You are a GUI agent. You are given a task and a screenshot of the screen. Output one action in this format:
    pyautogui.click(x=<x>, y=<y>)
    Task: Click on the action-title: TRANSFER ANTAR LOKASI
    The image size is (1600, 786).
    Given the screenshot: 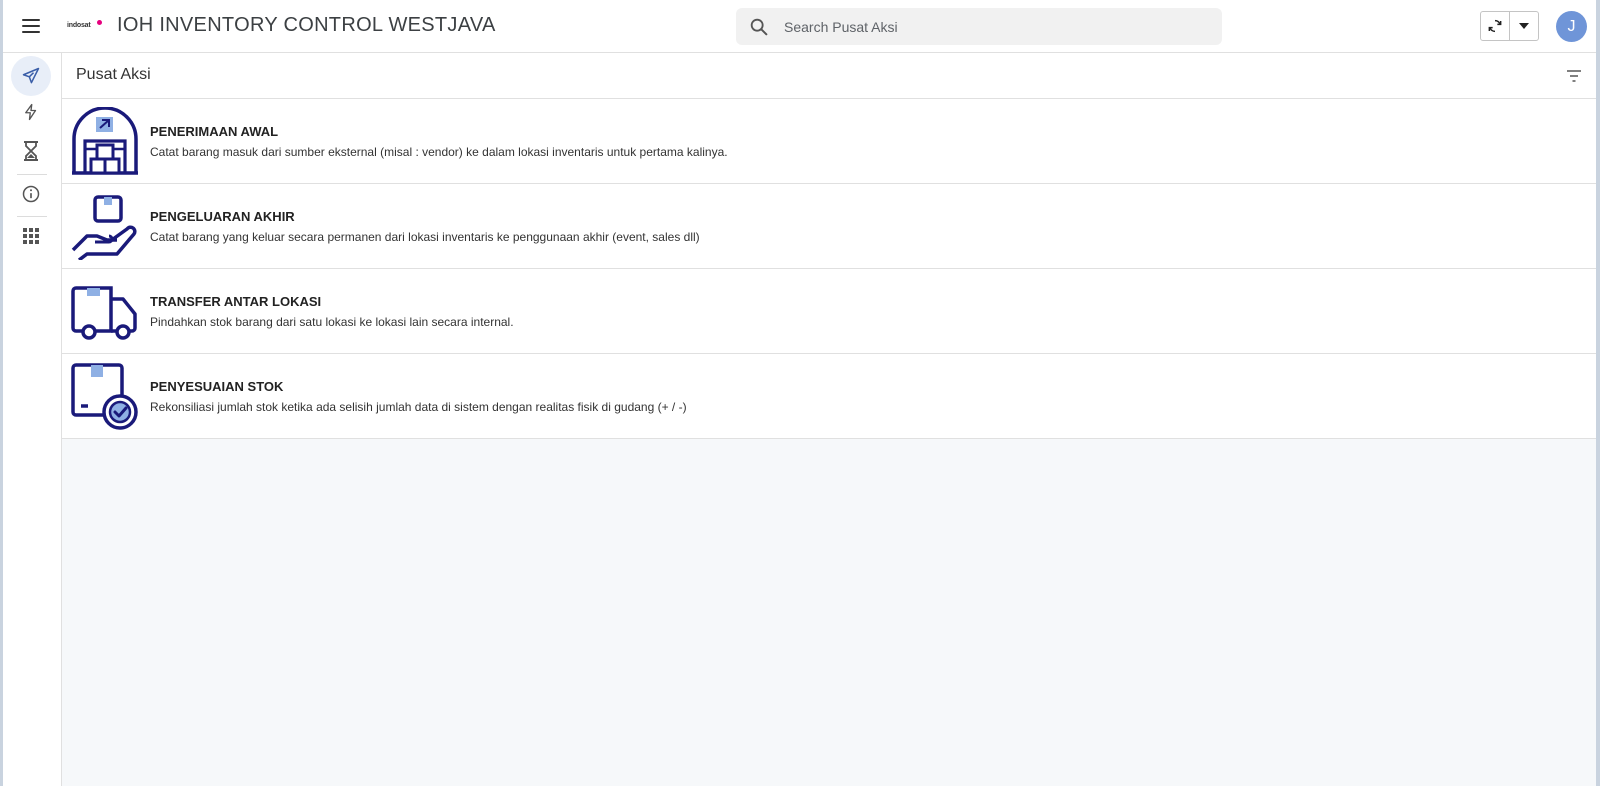 What is the action you would take?
    pyautogui.click(x=236, y=301)
    